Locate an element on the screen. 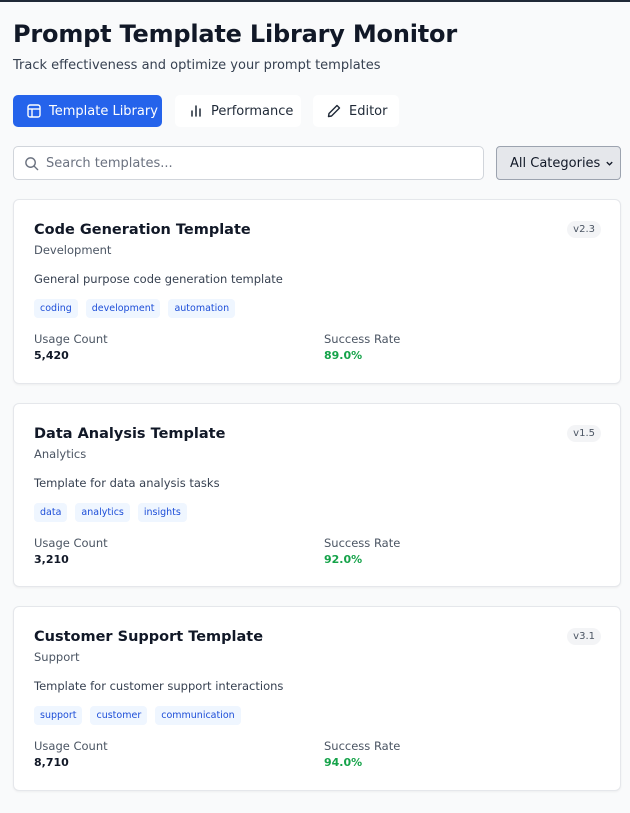  template-name: Customer Support Template is located at coordinates (149, 637).